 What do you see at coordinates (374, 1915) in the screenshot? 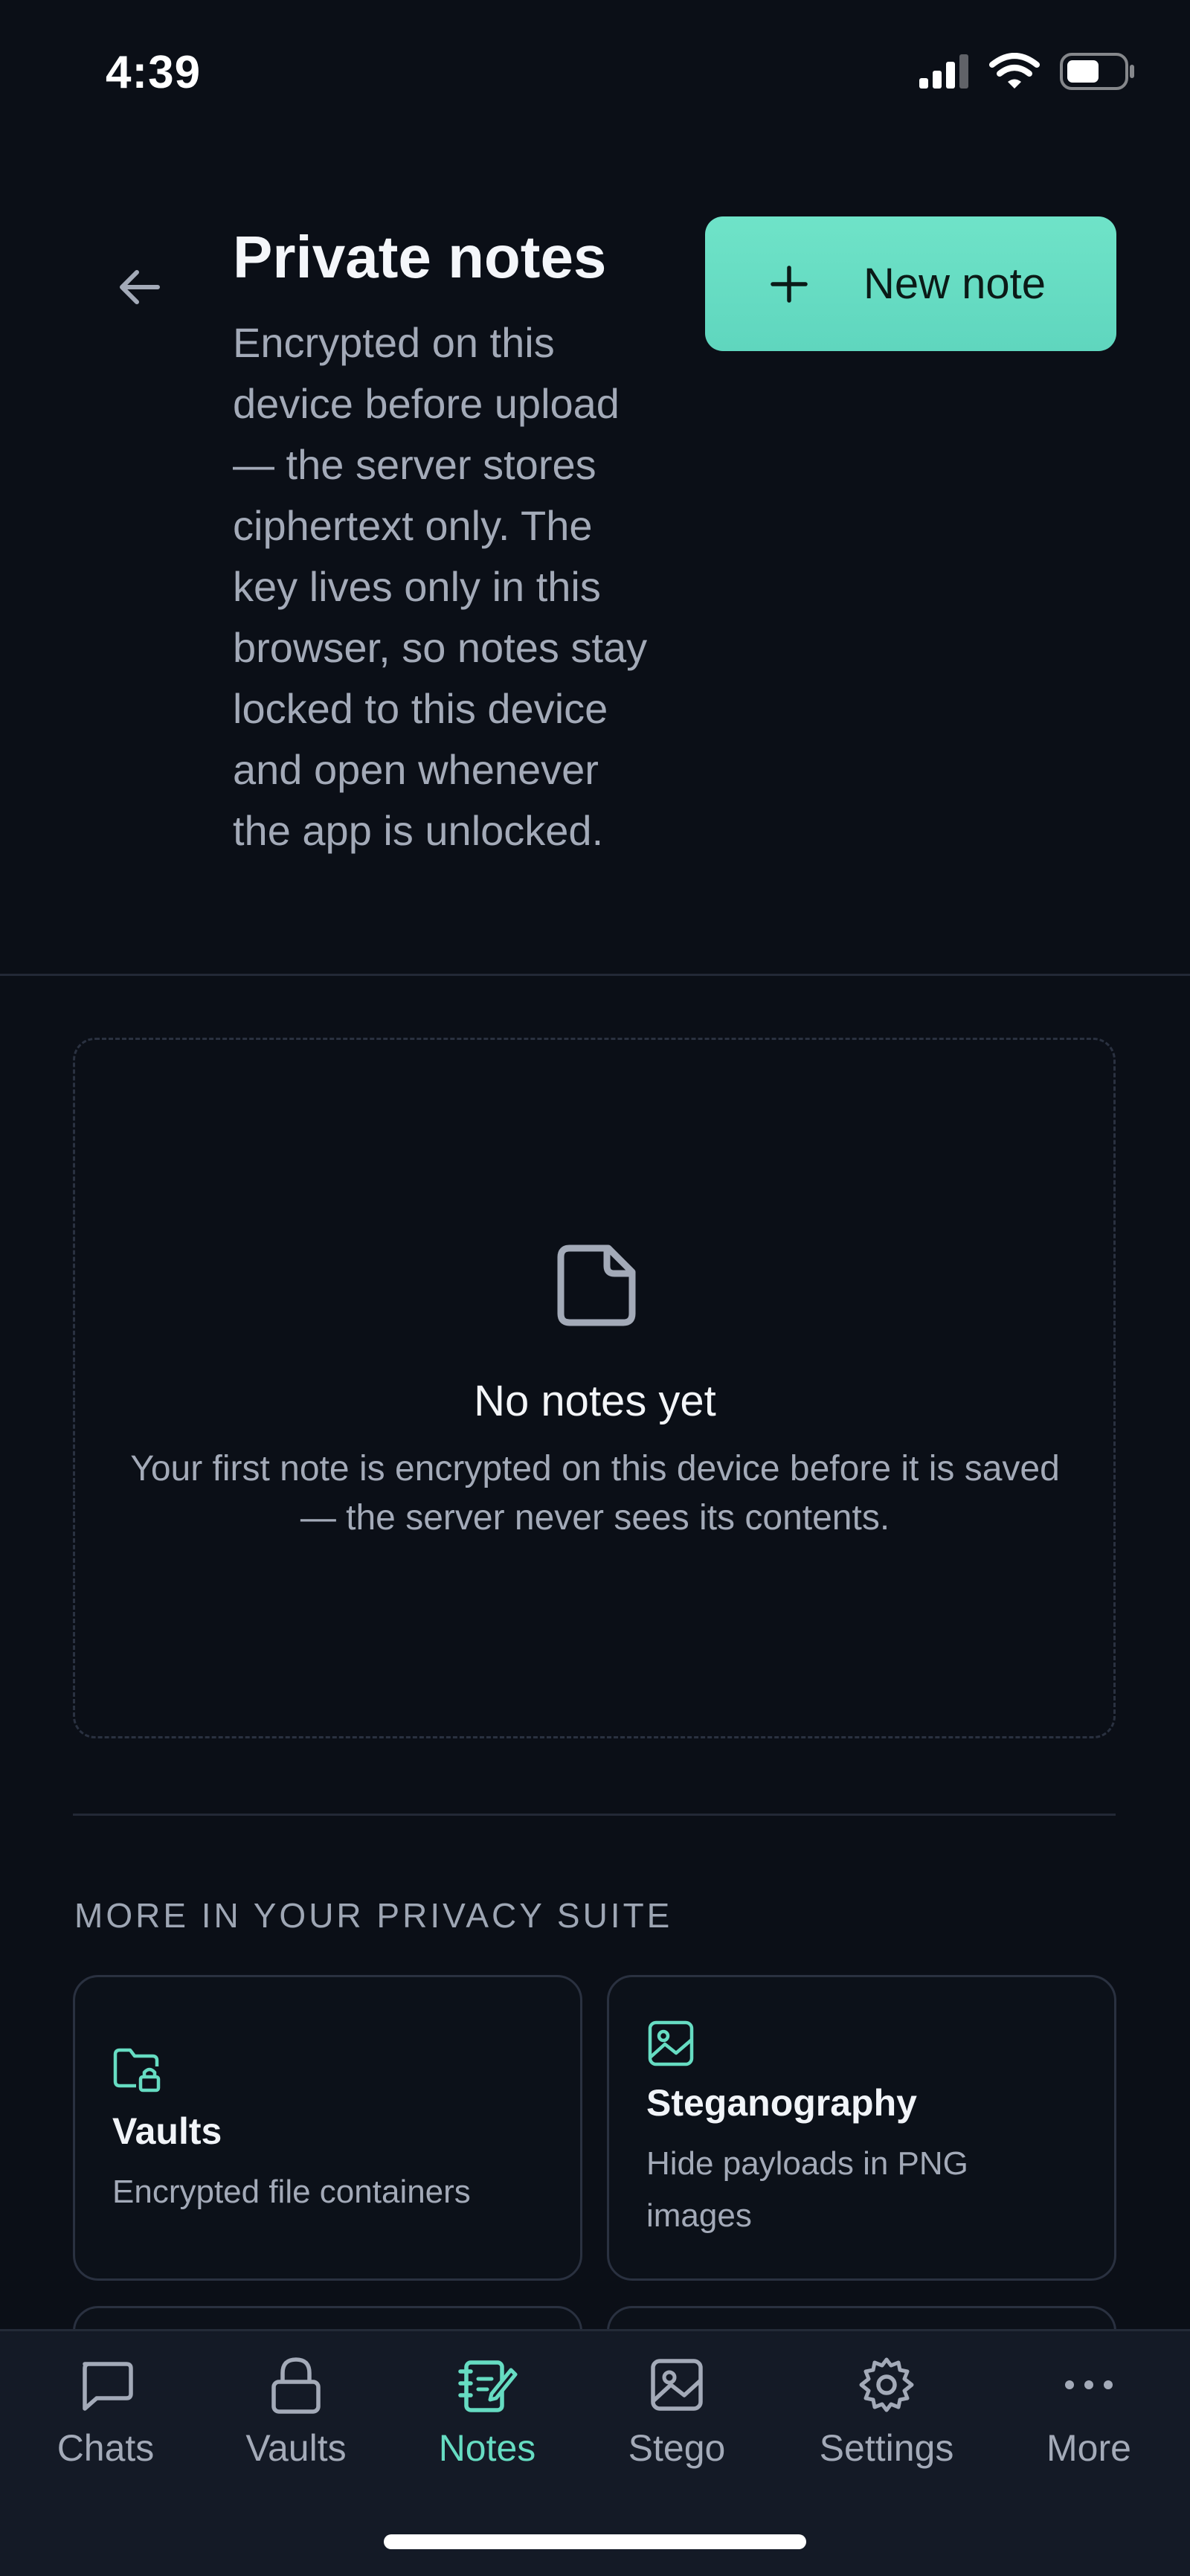
I see `suite-heading: MORE IN YOUR PRIVACY SUITE` at bounding box center [374, 1915].